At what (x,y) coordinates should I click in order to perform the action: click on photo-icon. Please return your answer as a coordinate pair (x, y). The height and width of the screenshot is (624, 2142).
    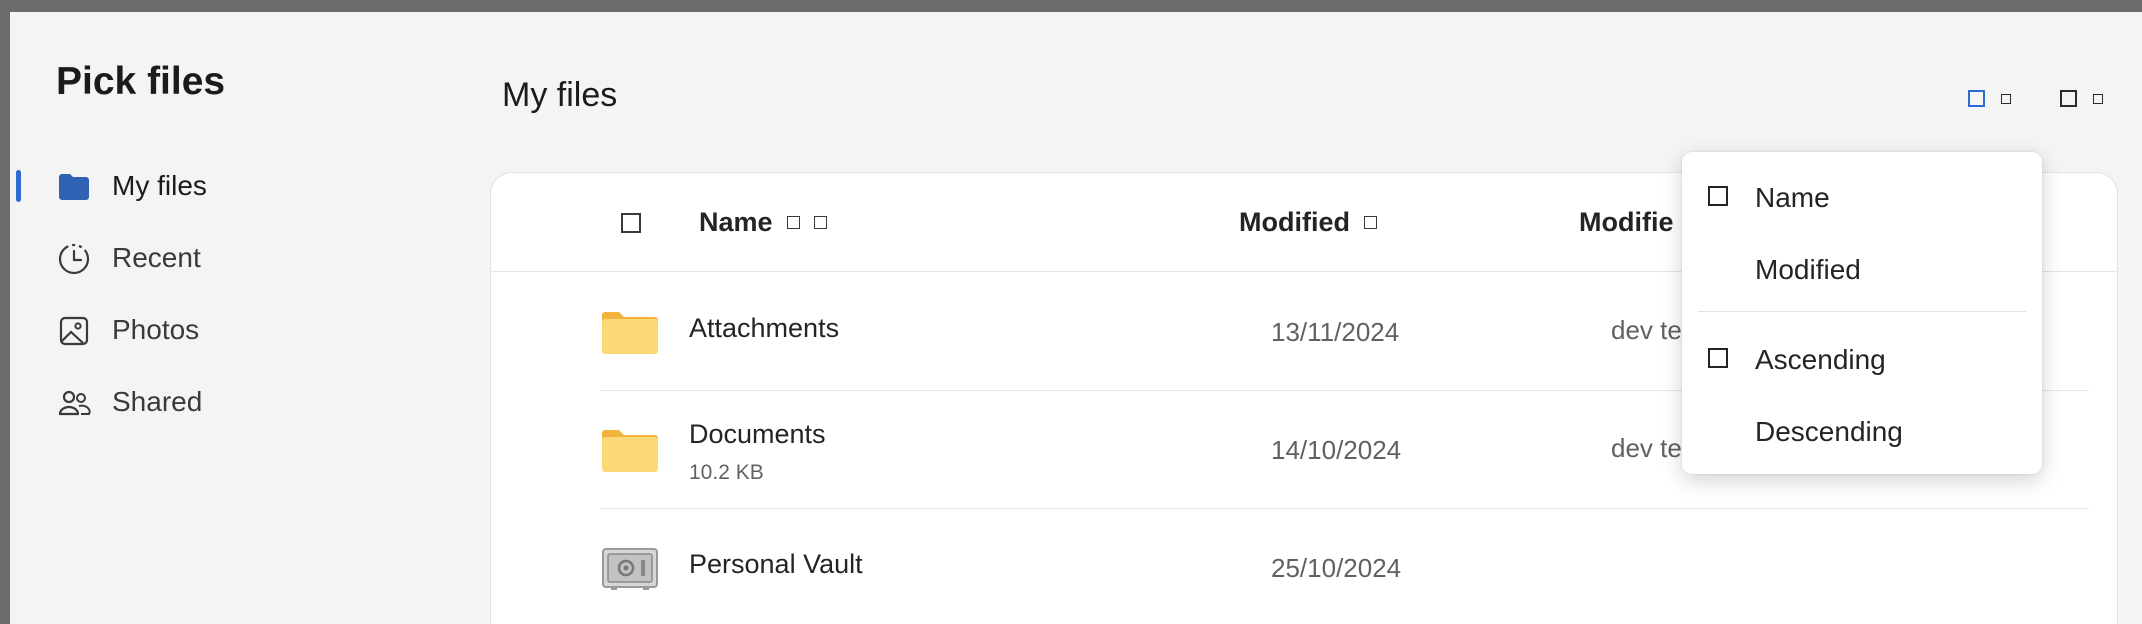
    Looking at the image, I should click on (74, 331).